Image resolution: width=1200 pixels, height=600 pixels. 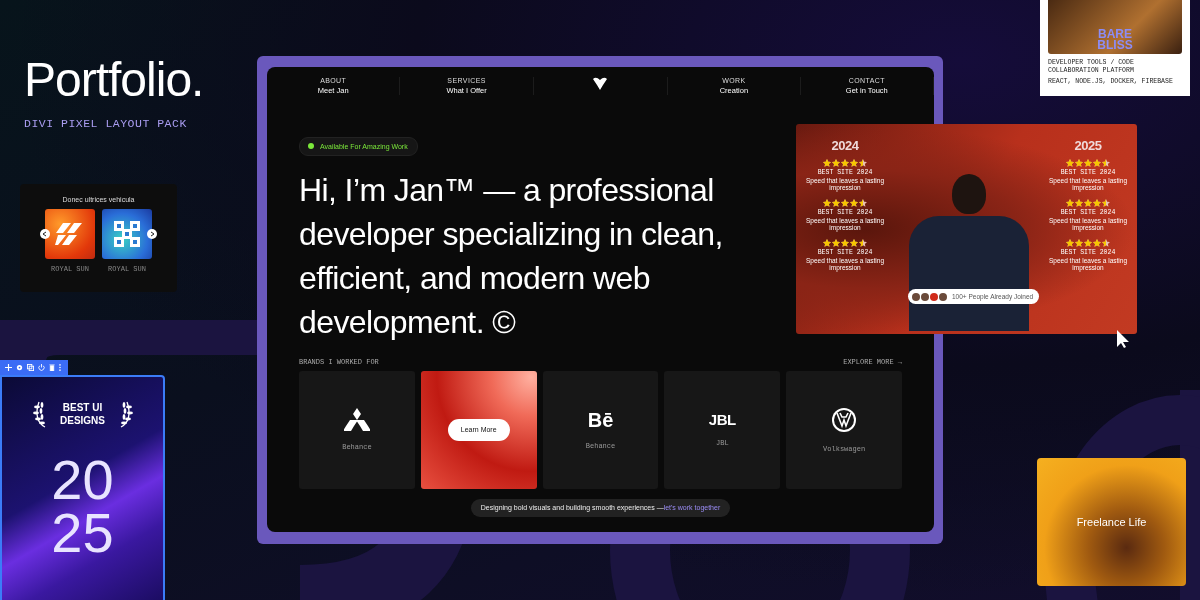 What do you see at coordinates (30, 367) in the screenshot?
I see `duplicate-icon` at bounding box center [30, 367].